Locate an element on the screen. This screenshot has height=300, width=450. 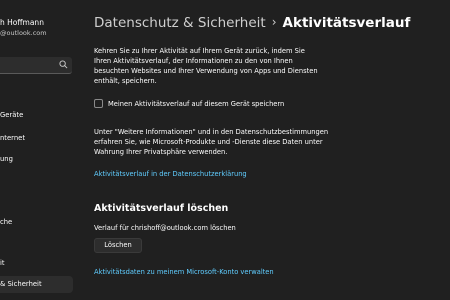
sidebar-item-personalisierung: ung is located at coordinates (6, 159).